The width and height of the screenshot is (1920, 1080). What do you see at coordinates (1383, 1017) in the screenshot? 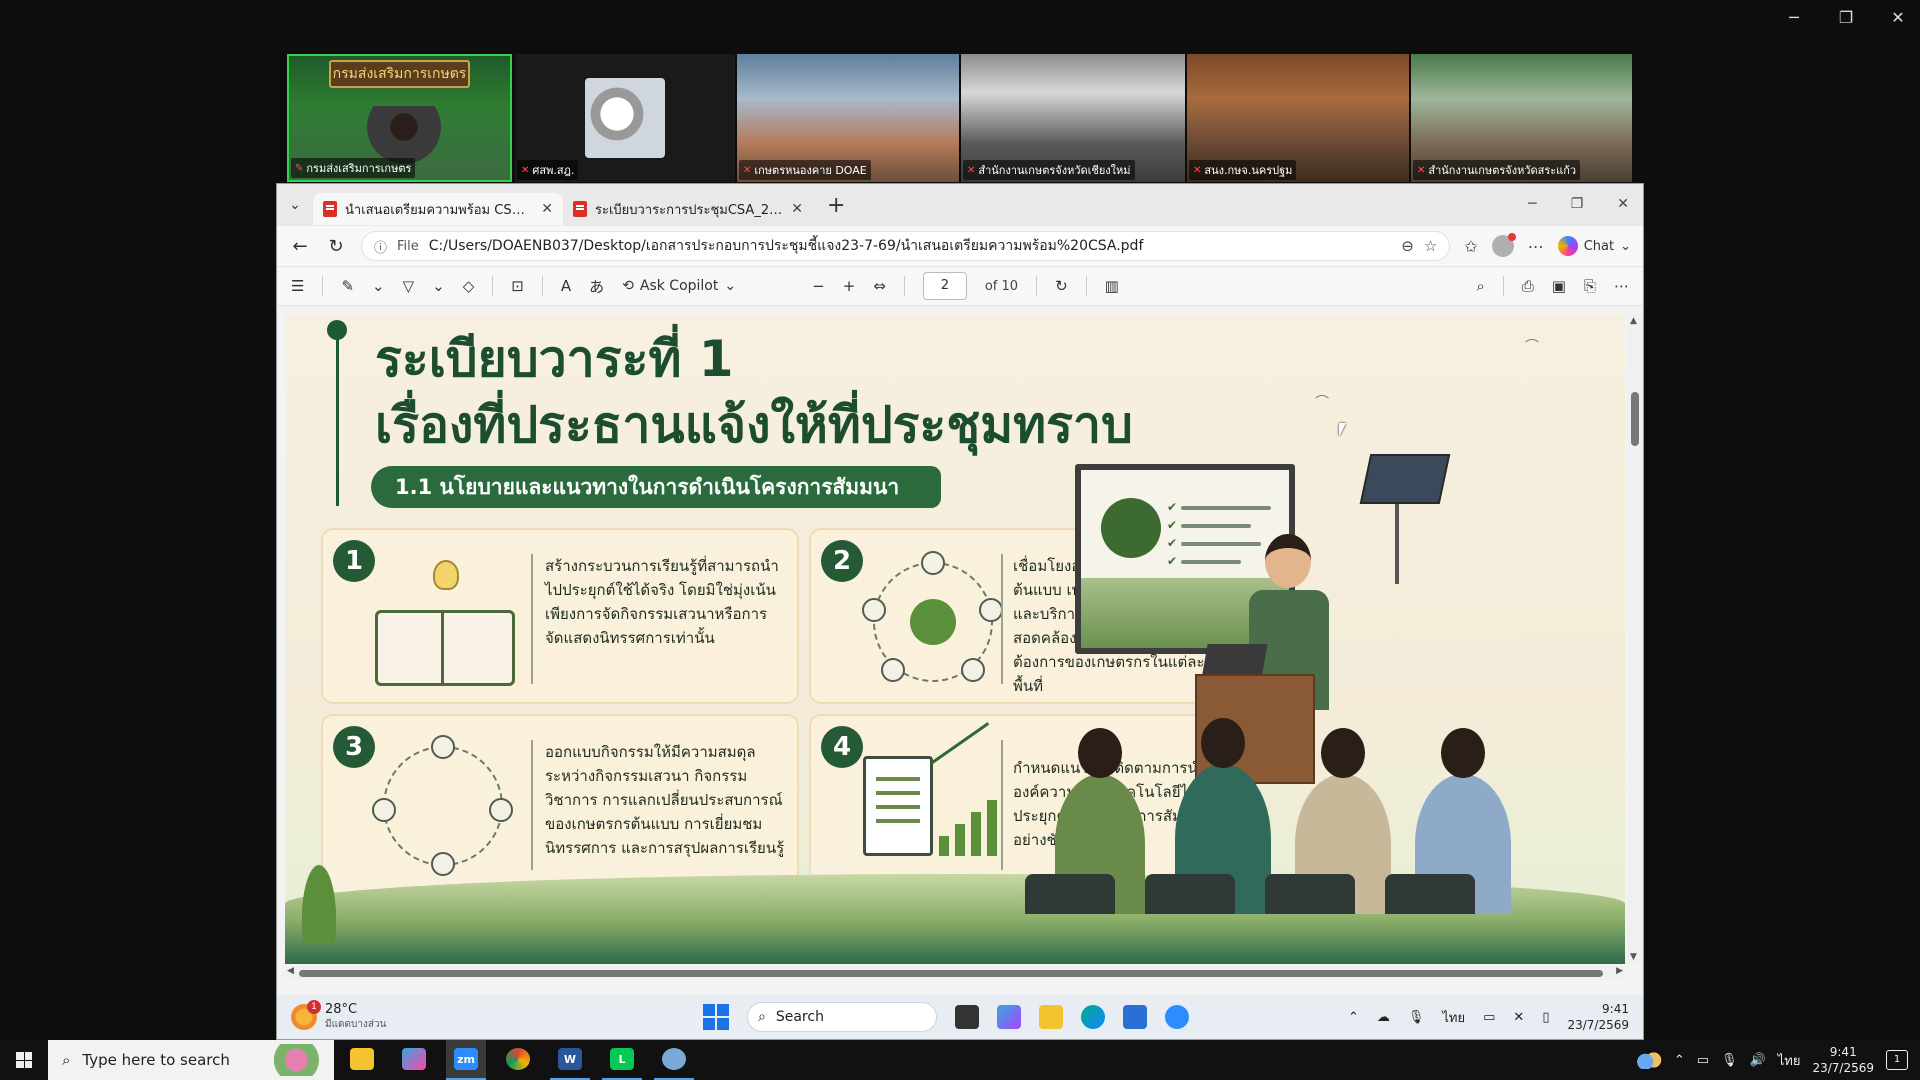
I see `onedrive-off-icon: ☁` at bounding box center [1383, 1017].